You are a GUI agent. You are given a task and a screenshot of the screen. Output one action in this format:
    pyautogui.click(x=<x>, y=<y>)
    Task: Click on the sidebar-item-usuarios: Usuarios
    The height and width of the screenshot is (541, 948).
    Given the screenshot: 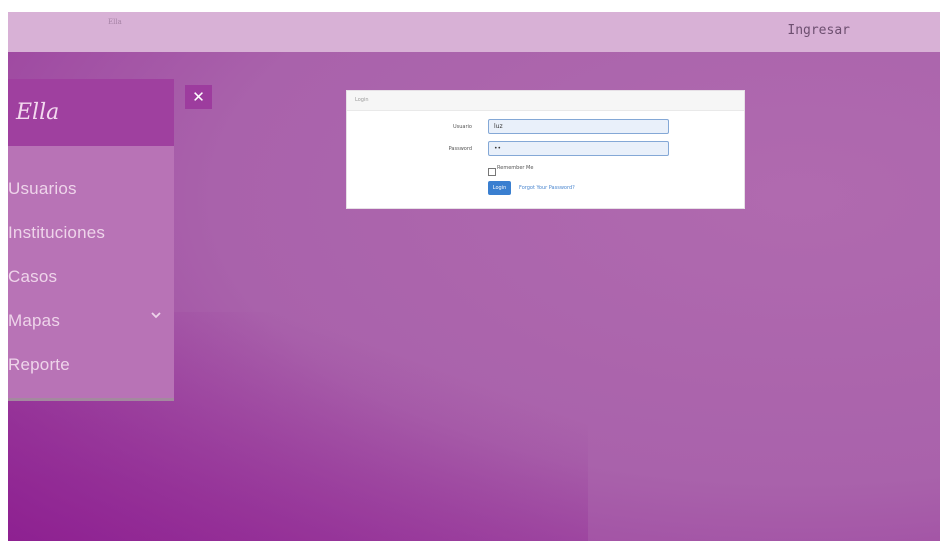 What is the action you would take?
    pyautogui.click(x=91, y=189)
    